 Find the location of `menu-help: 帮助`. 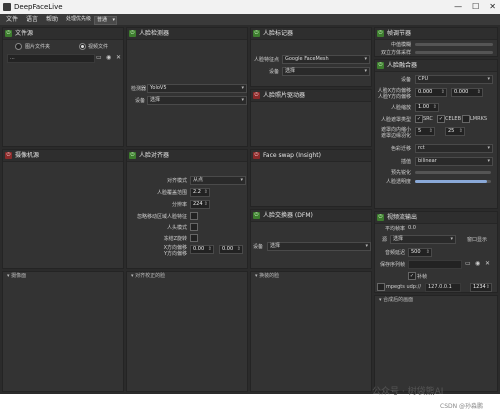

menu-help: 帮助 is located at coordinates (52, 19).